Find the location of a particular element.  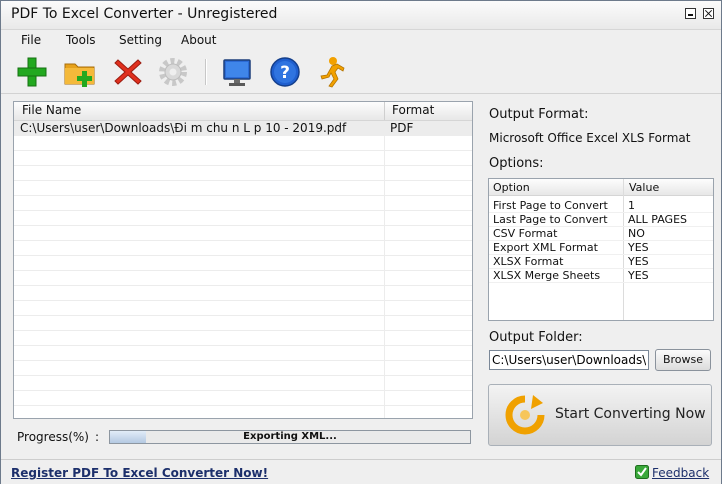

option-row: CSV Format NO is located at coordinates (601, 233).